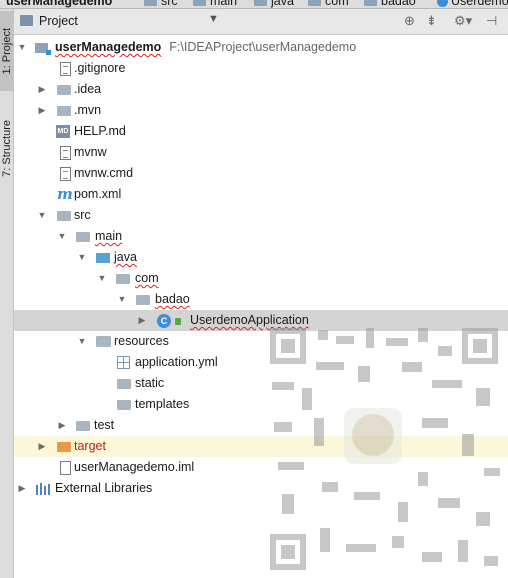  What do you see at coordinates (6, 148) in the screenshot?
I see `structure-tool-tab: 7: Structure` at bounding box center [6, 148].